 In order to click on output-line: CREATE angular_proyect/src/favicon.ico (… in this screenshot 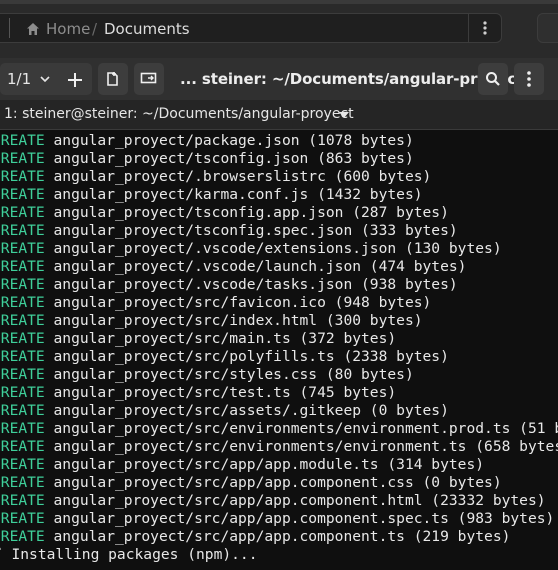, I will do `click(279, 303)`.